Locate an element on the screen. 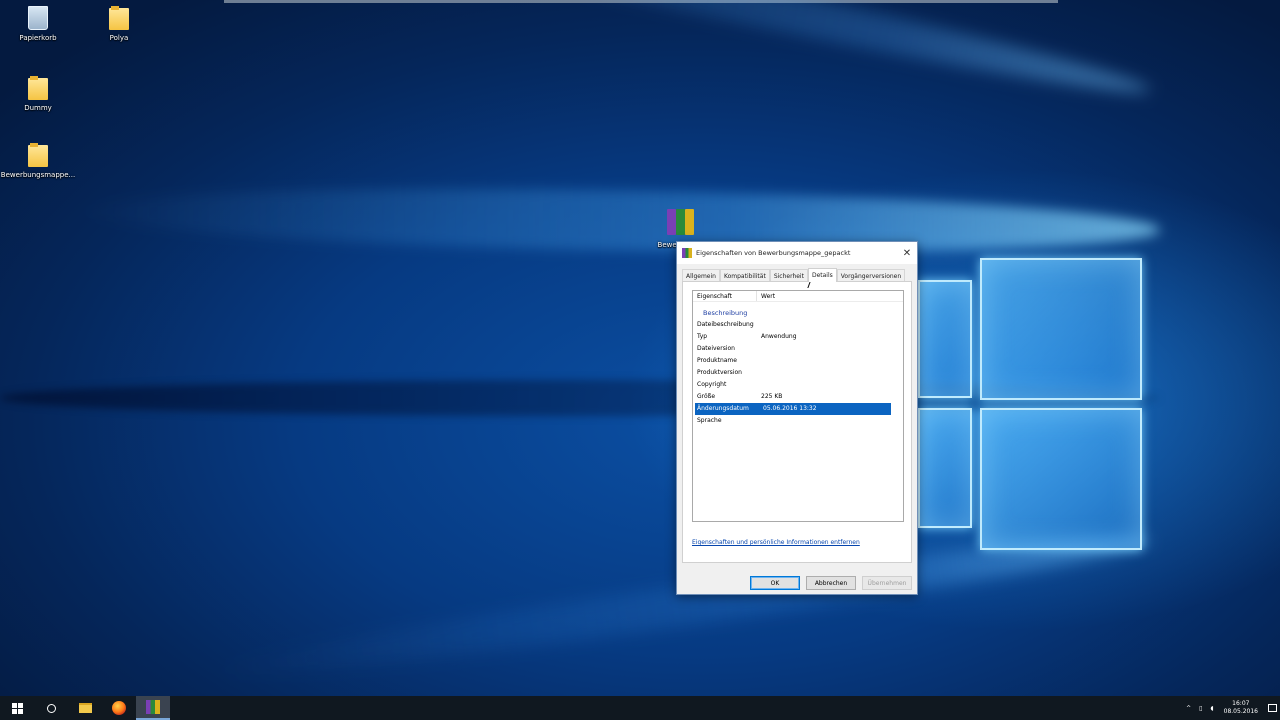 The height and width of the screenshot is (720, 1280). search-button is located at coordinates (51, 708).